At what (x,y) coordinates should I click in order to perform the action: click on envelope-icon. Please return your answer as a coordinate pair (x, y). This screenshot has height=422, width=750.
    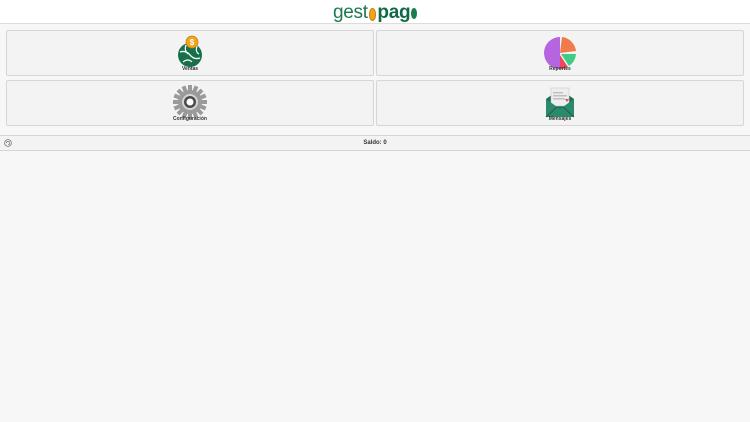
    Looking at the image, I should click on (560, 102).